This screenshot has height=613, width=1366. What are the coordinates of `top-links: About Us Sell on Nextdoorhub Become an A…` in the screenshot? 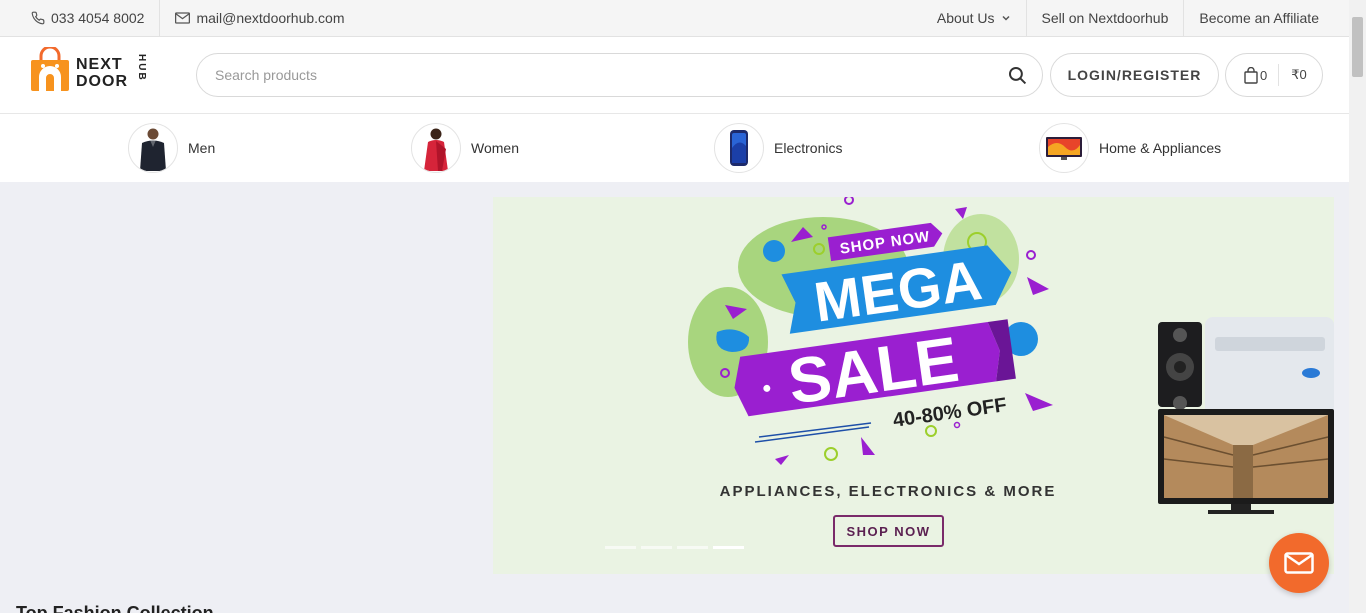 It's located at (1135, 18).